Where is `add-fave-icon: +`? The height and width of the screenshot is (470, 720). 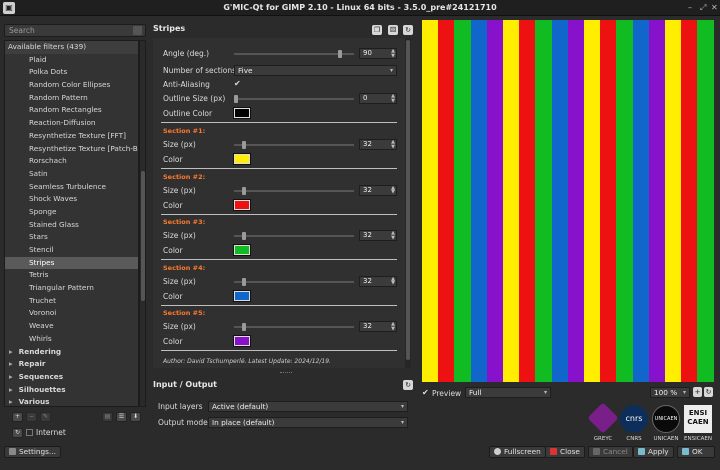 add-fave-icon: + is located at coordinates (17, 417).